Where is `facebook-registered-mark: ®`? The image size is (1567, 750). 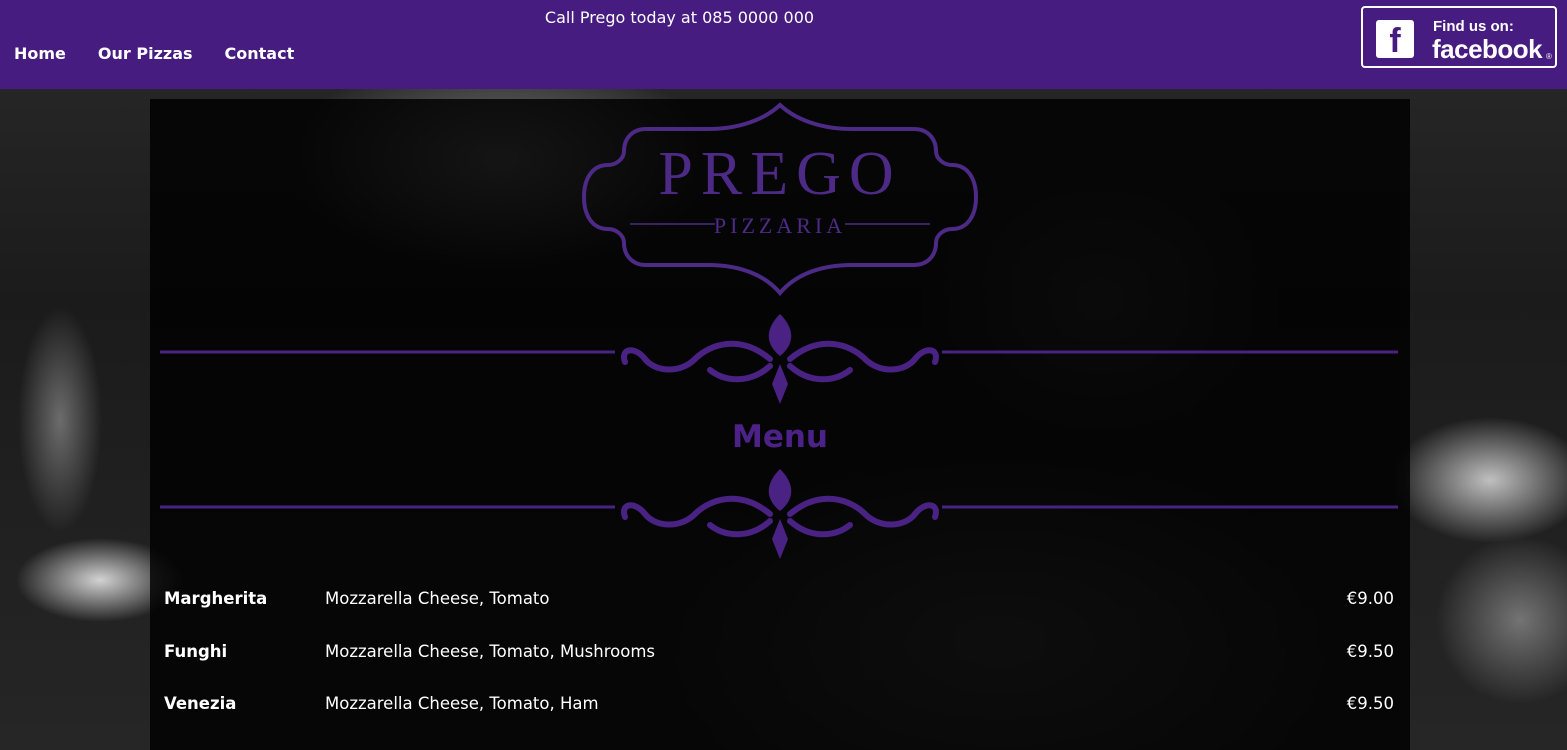 facebook-registered-mark: ® is located at coordinates (1549, 56).